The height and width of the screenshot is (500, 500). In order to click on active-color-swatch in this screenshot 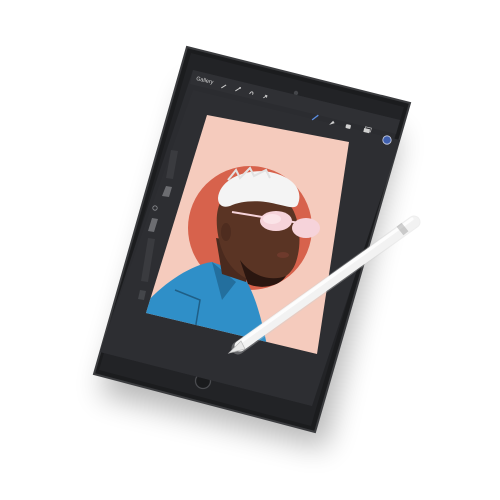, I will do `click(387, 140)`.